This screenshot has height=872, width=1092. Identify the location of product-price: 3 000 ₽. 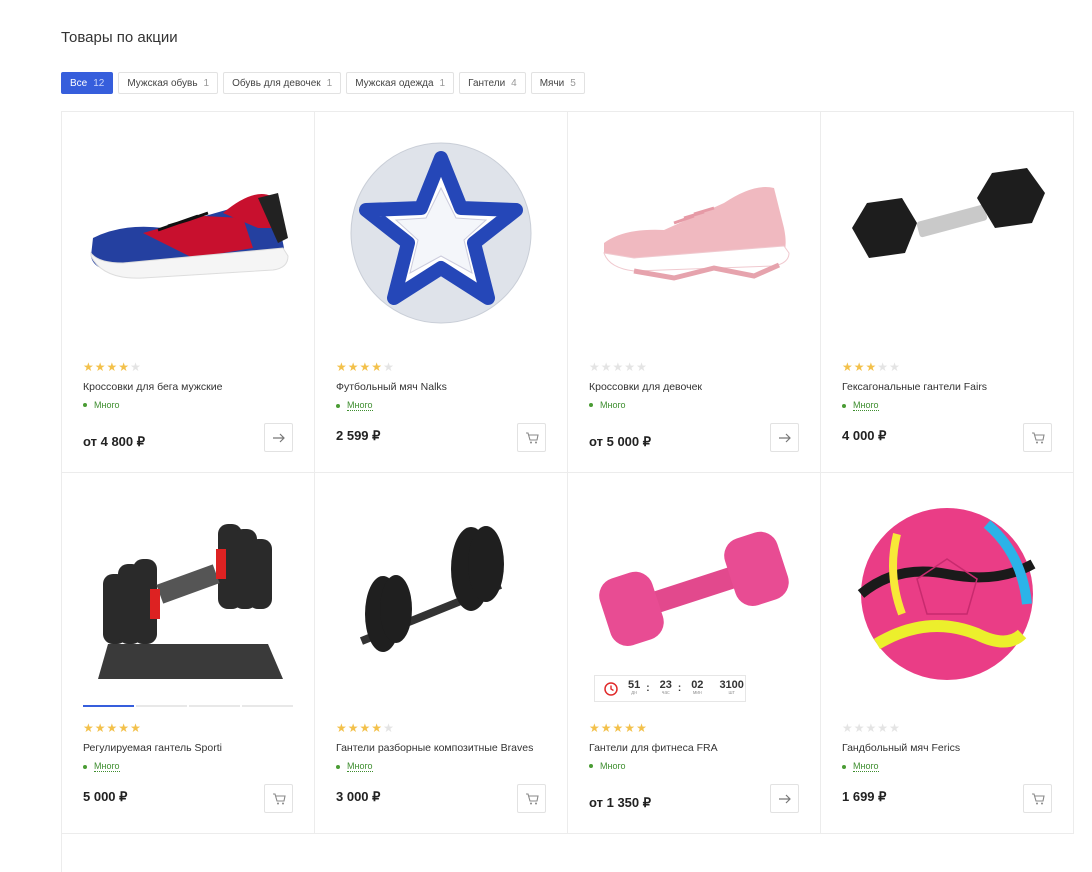
(358, 796).